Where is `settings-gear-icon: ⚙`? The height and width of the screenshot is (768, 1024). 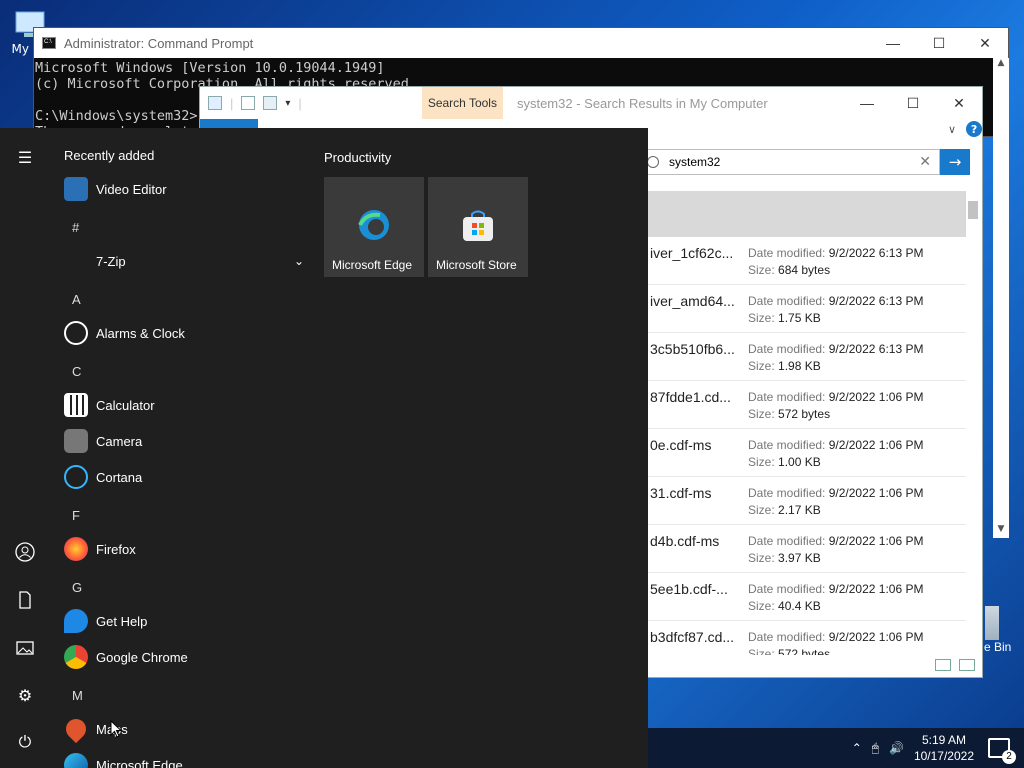 settings-gear-icon: ⚙ is located at coordinates (25, 696).